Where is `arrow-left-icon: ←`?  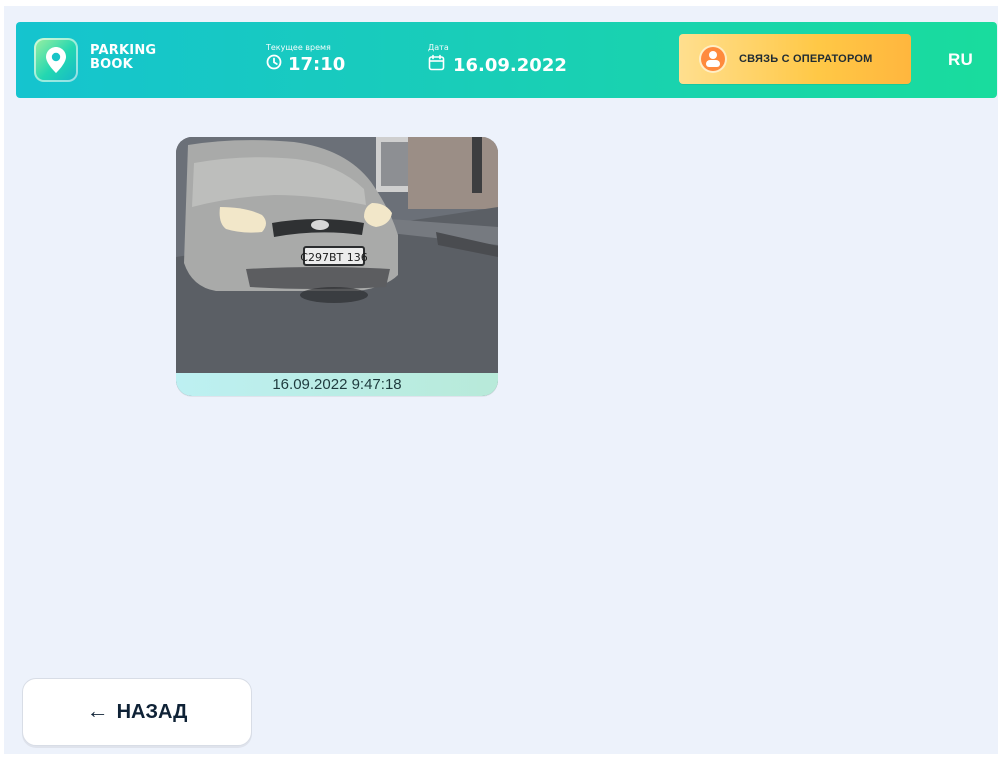 arrow-left-icon: ← is located at coordinates (97, 710).